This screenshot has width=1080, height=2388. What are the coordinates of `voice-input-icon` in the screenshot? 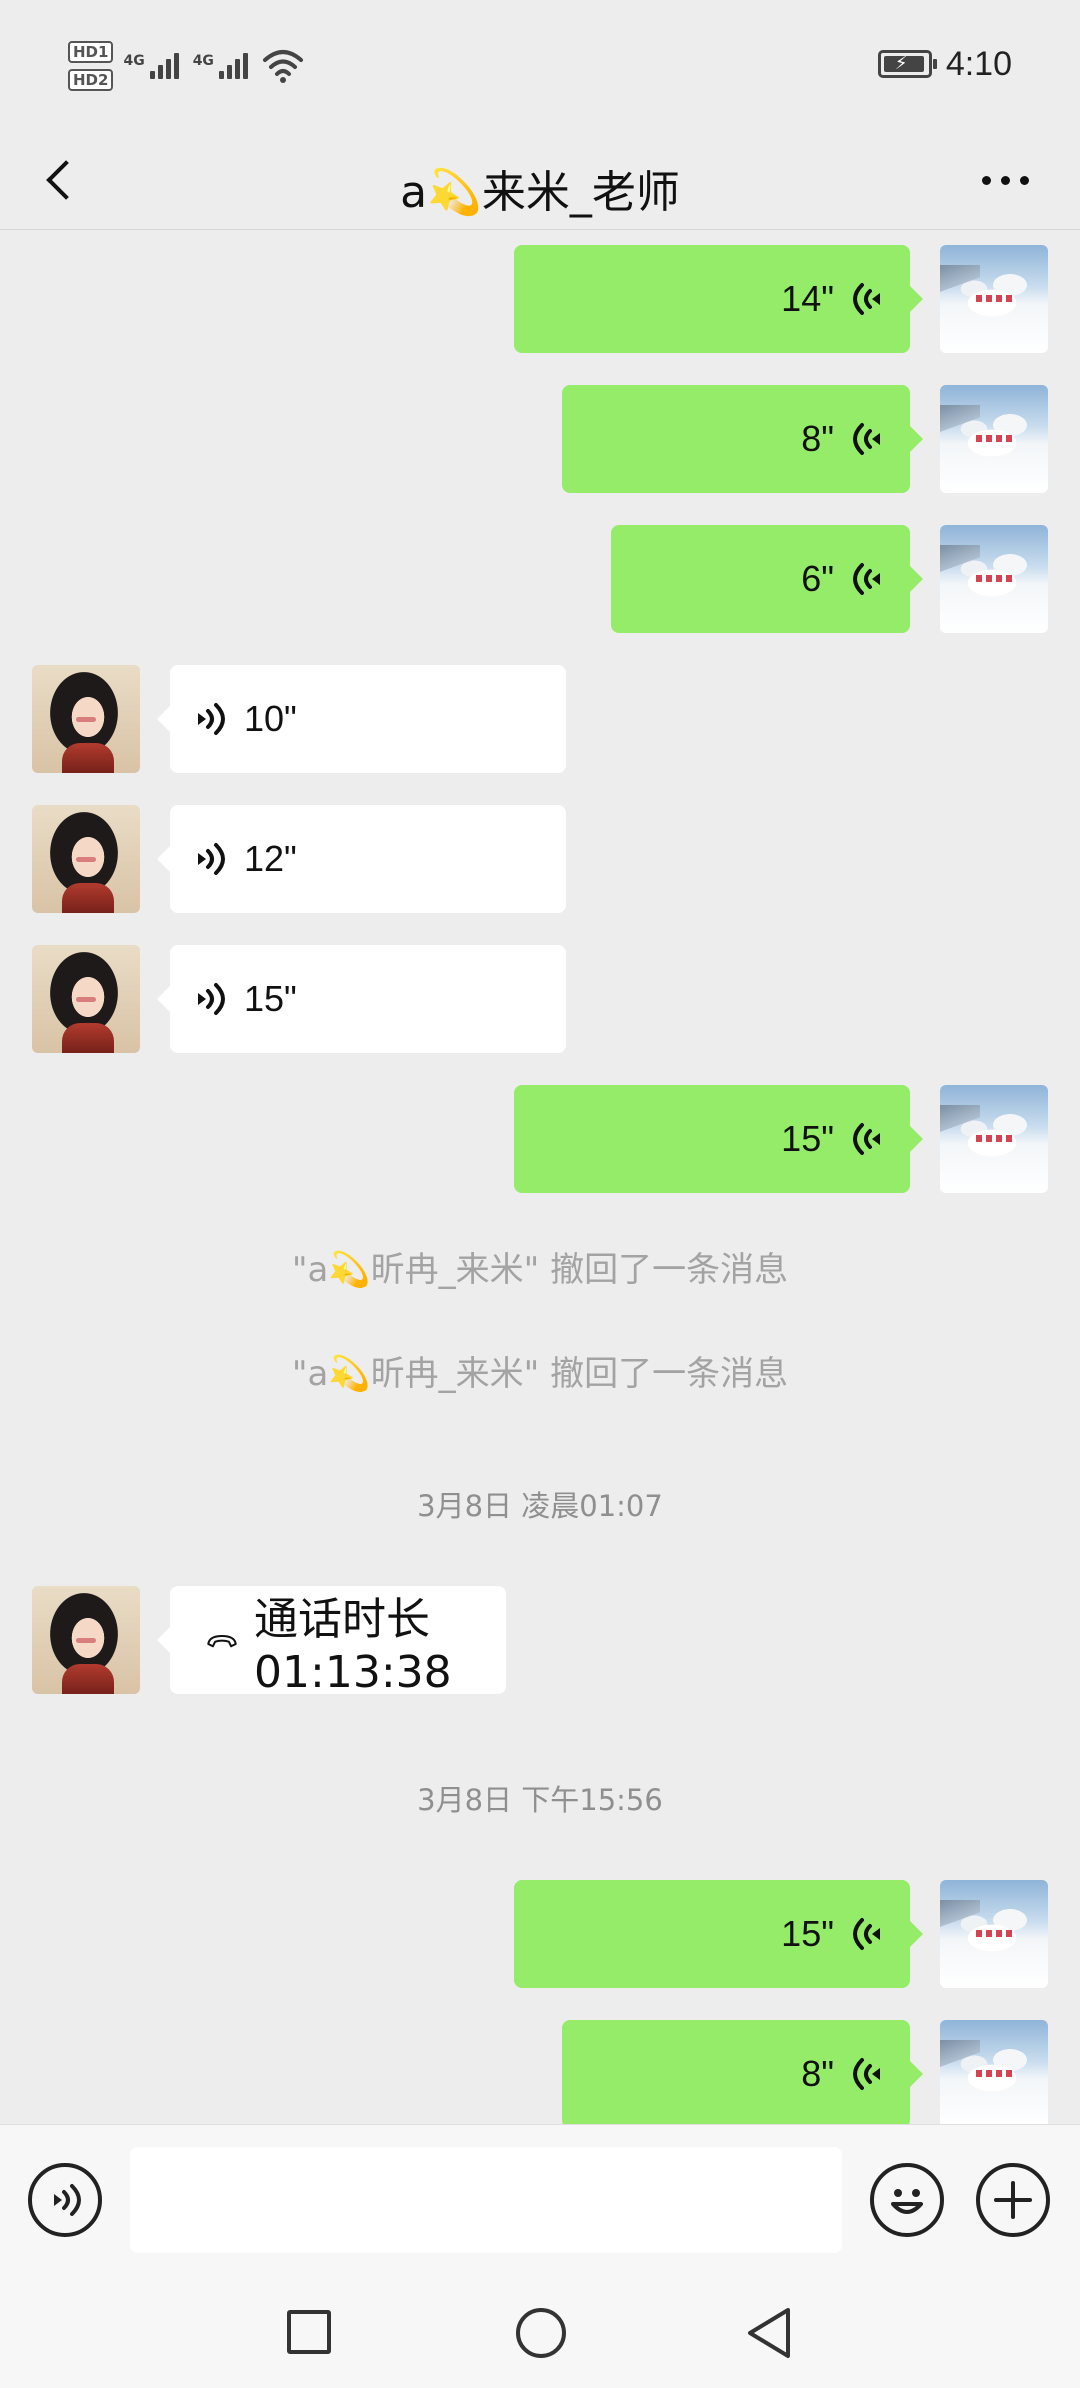 It's located at (67, 2200).